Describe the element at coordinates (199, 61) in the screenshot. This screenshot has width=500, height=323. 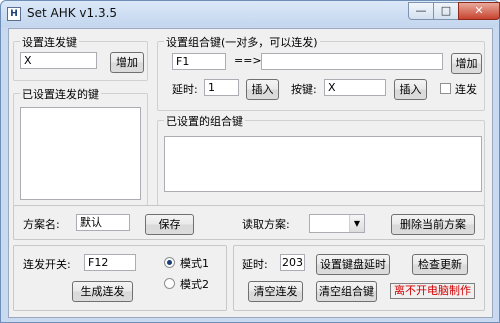
I see `combo-source-input: F1` at that location.